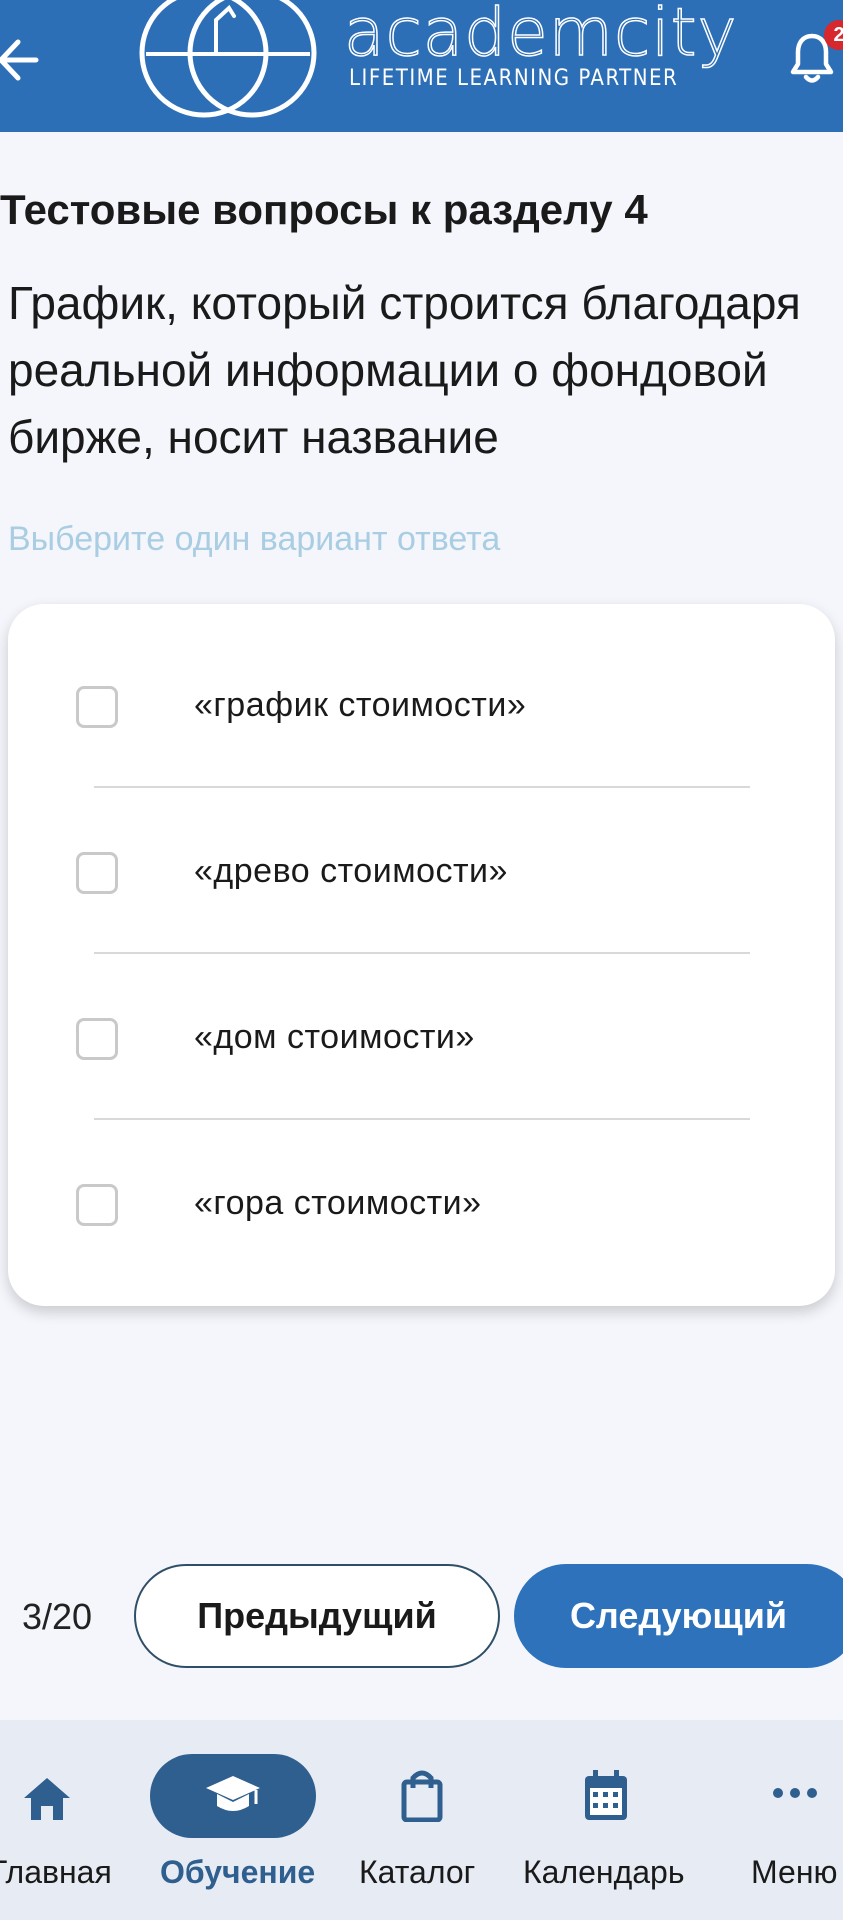 The width and height of the screenshot is (843, 1920). What do you see at coordinates (238, 1872) in the screenshot?
I see `nav-label-learning: Обучение` at bounding box center [238, 1872].